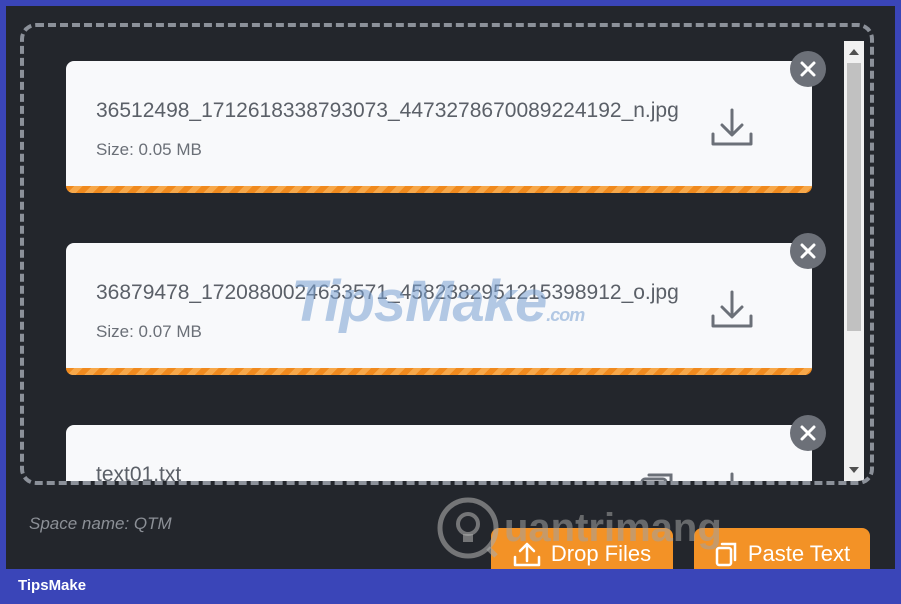 This screenshot has height=604, width=901. Describe the element at coordinates (565, 315) in the screenshot. I see `watermark-suffix: .com` at that location.